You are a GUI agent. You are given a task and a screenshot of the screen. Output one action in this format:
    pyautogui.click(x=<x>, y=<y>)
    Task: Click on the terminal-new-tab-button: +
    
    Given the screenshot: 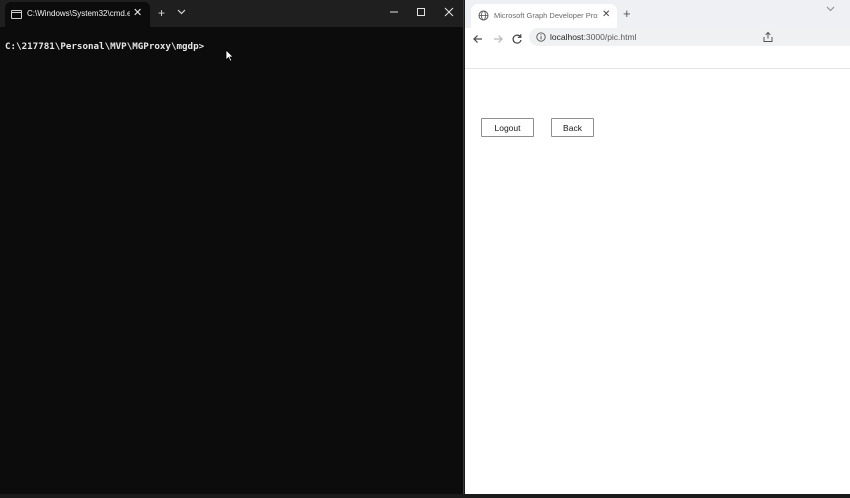 What is the action you would take?
    pyautogui.click(x=161, y=13)
    